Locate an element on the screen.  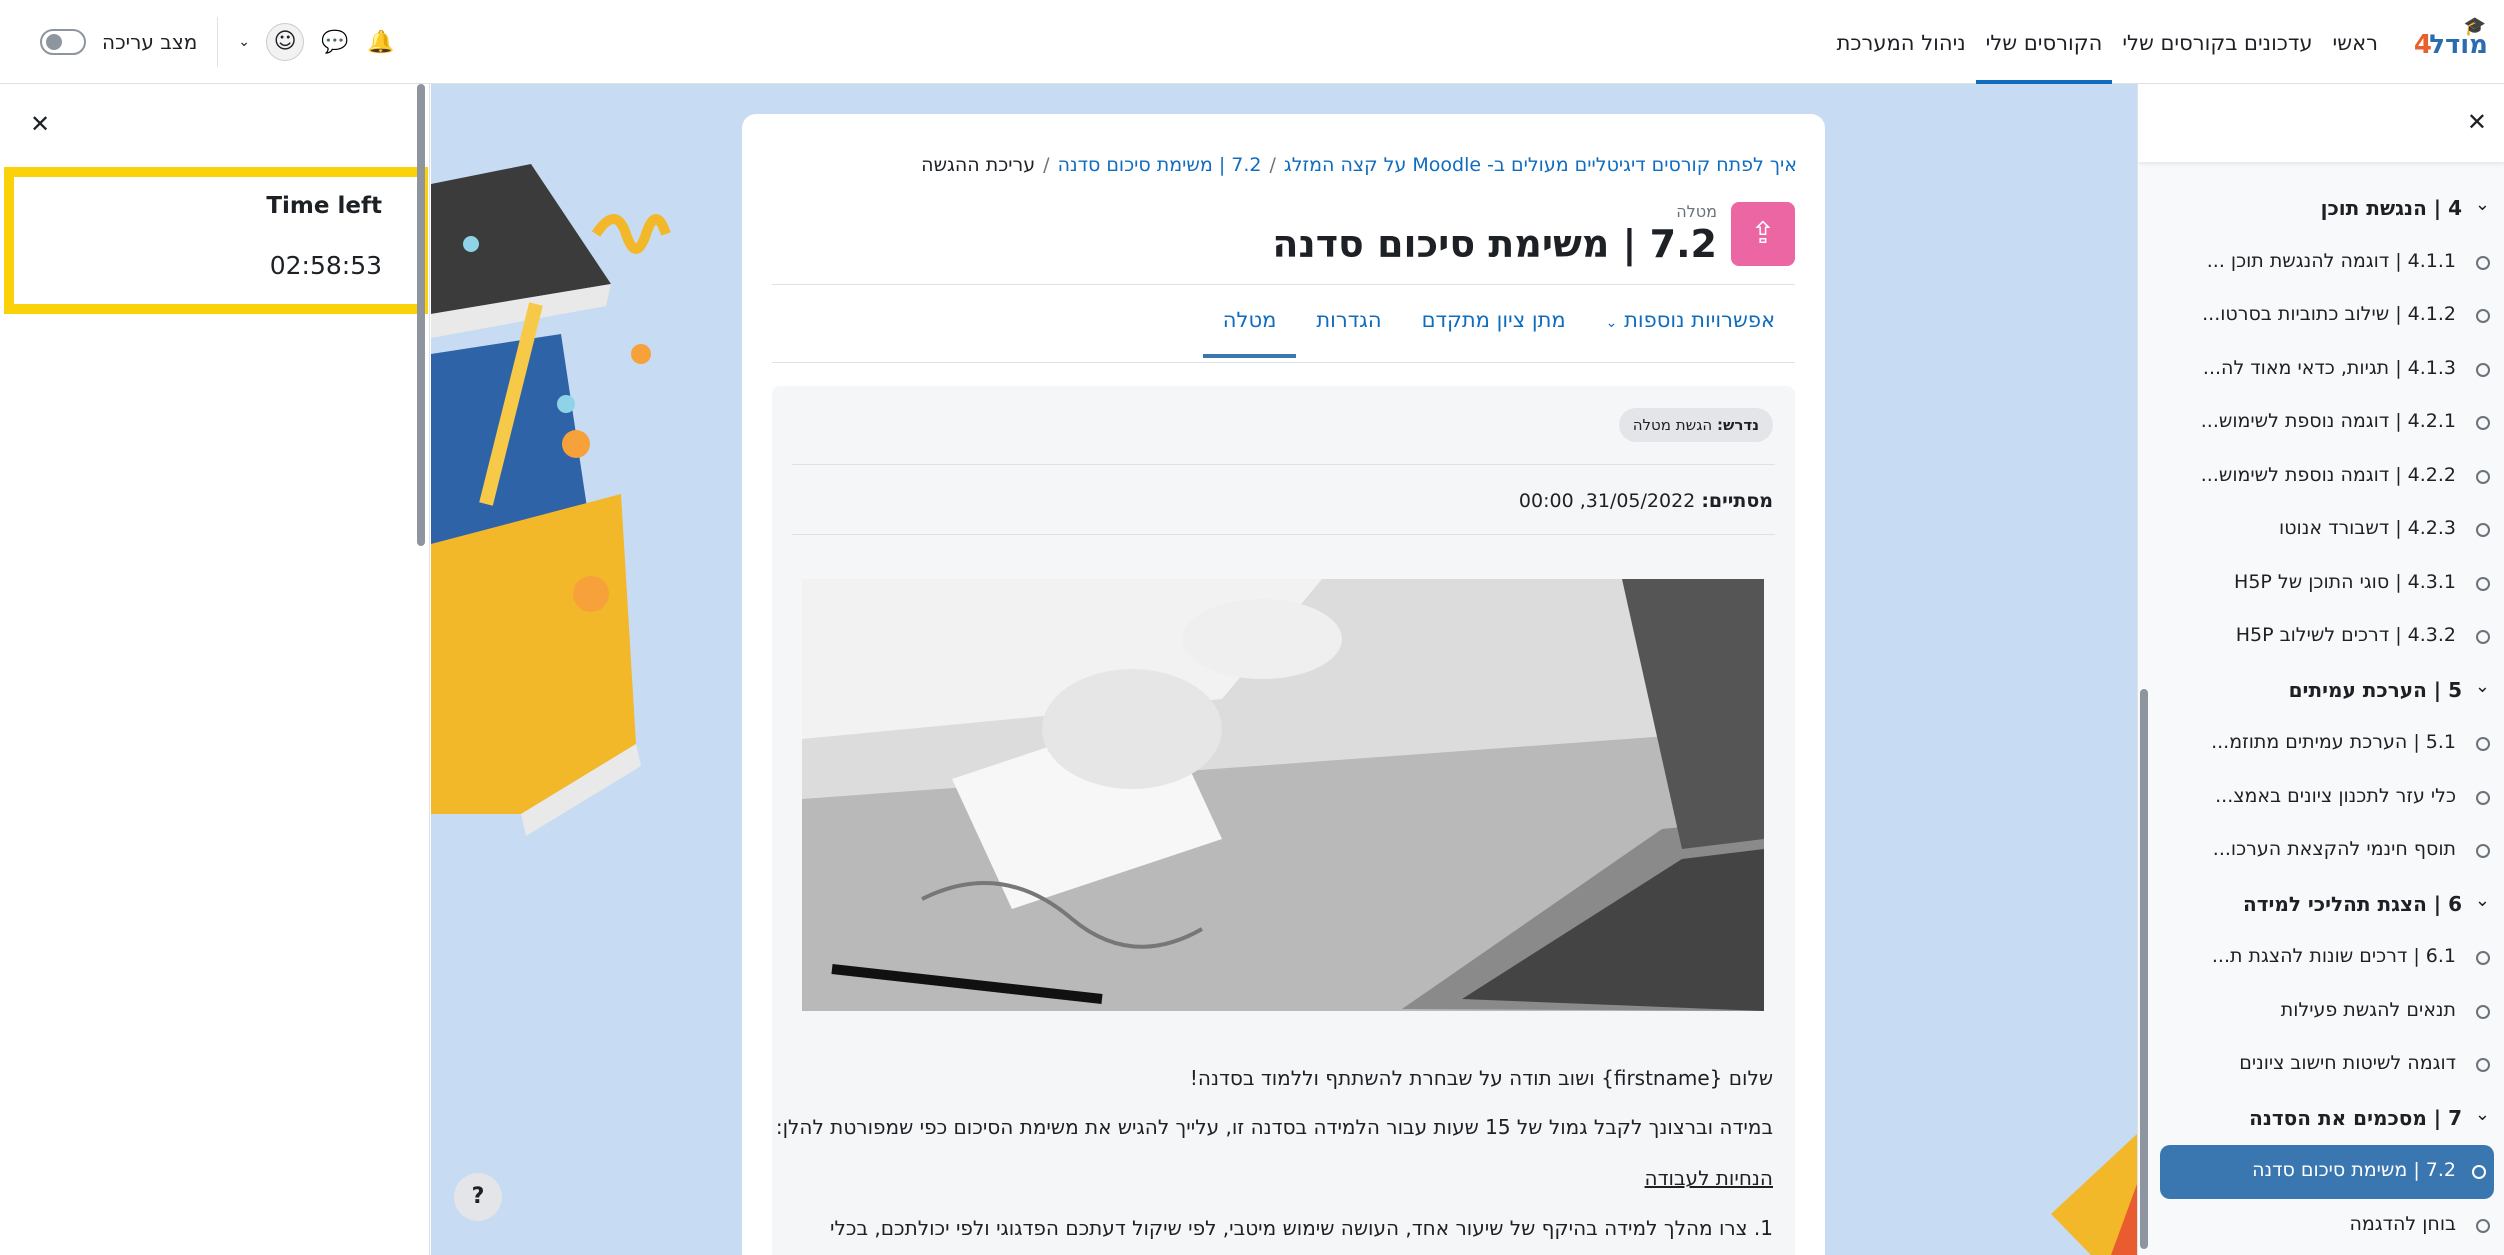
logo-text: מודל is located at coordinates (2458, 45).